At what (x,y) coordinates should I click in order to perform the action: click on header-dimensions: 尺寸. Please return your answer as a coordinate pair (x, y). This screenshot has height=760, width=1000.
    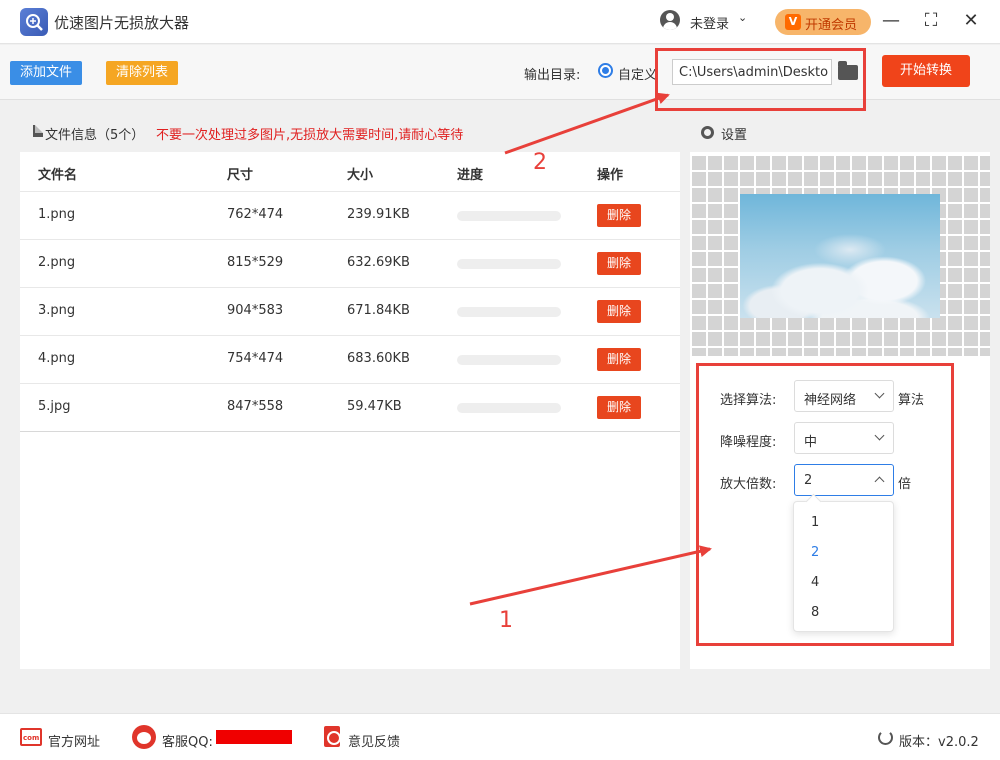
    Looking at the image, I should click on (240, 175).